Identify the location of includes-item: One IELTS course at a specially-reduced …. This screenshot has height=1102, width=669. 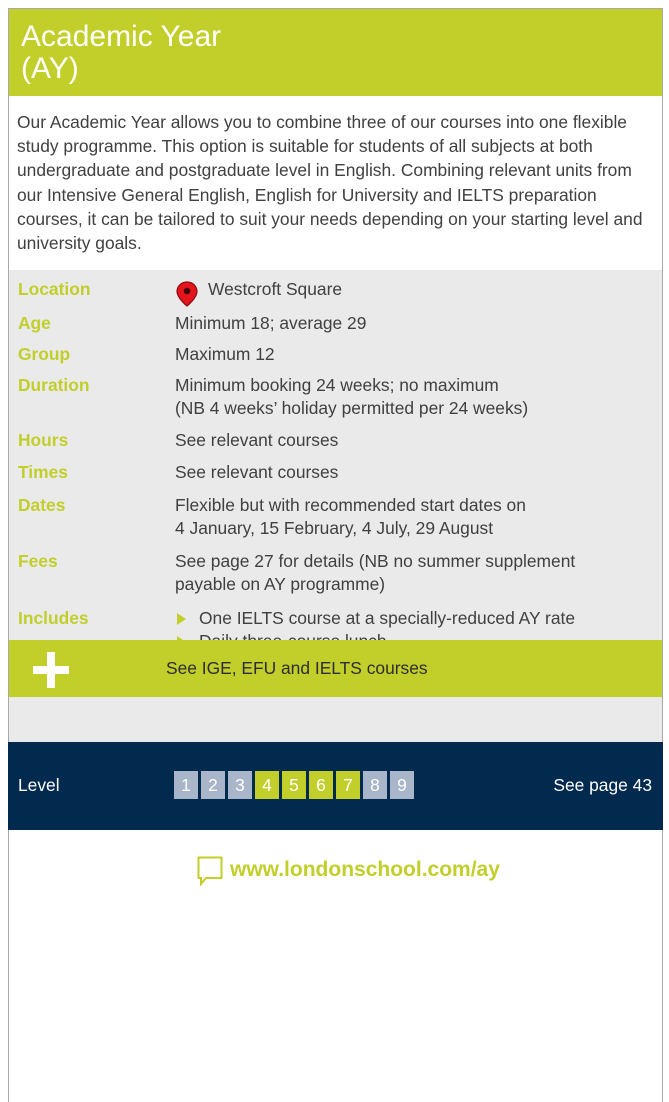
(420, 618).